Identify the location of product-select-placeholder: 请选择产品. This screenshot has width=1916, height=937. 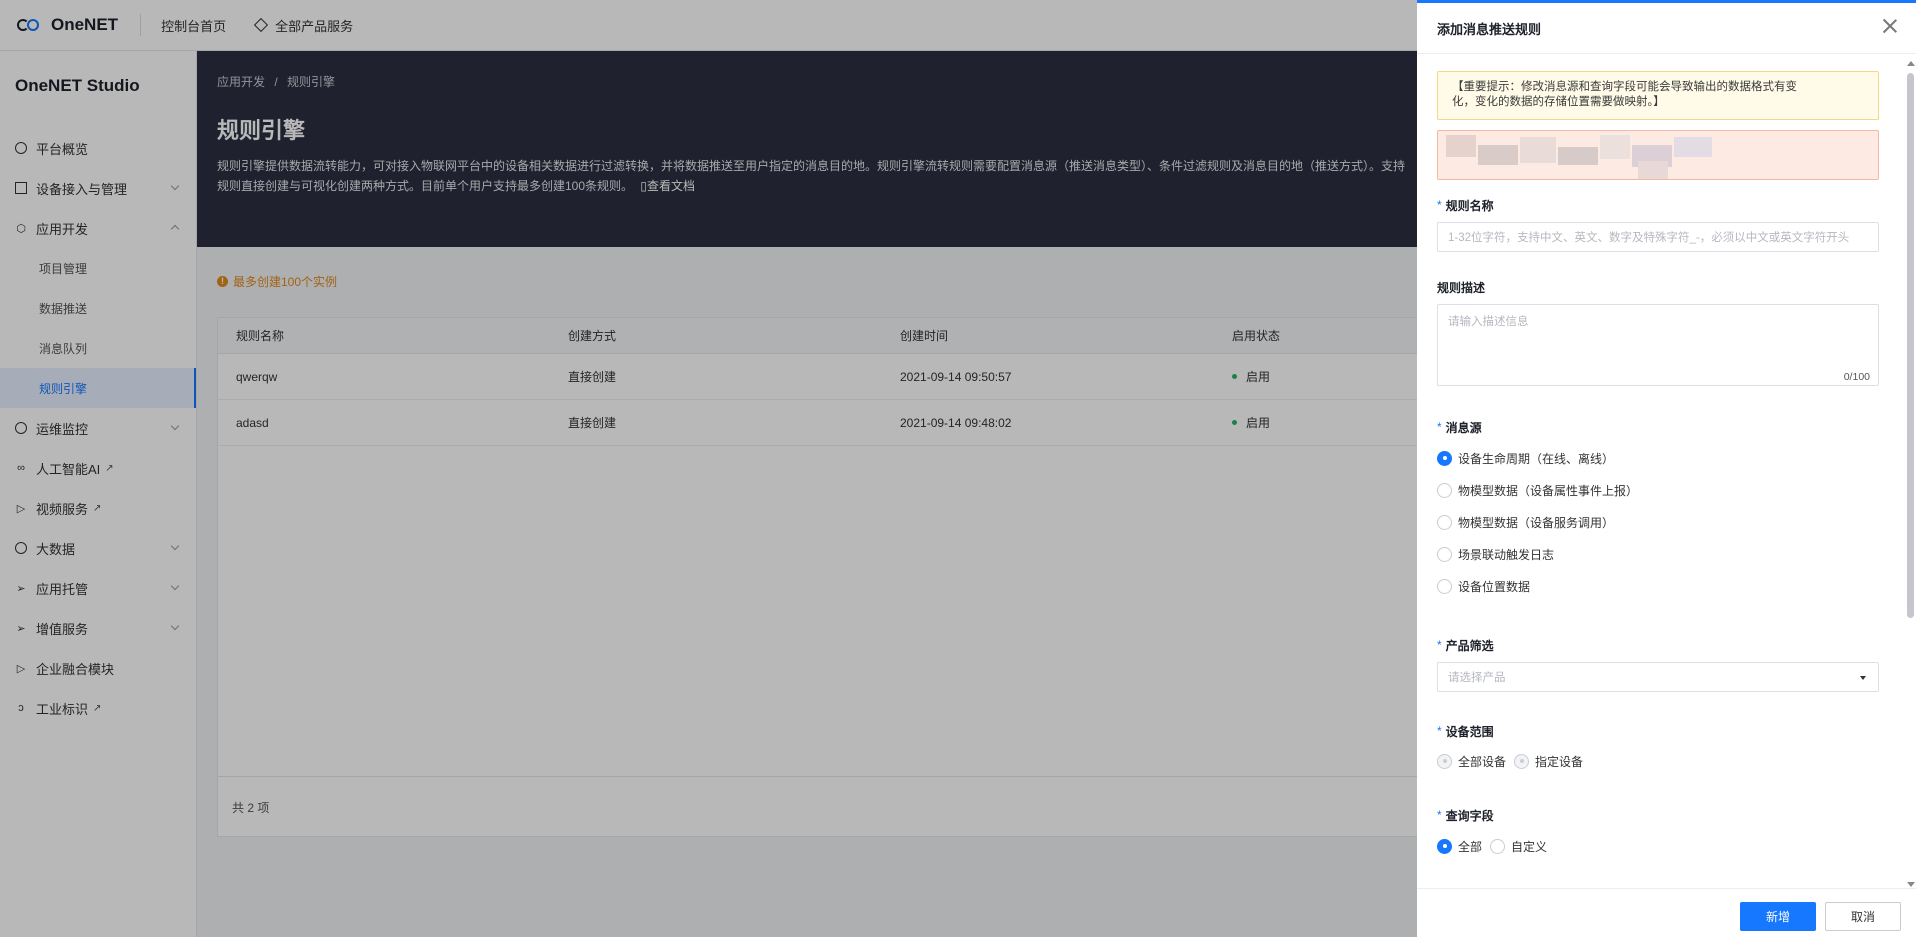
(1477, 678).